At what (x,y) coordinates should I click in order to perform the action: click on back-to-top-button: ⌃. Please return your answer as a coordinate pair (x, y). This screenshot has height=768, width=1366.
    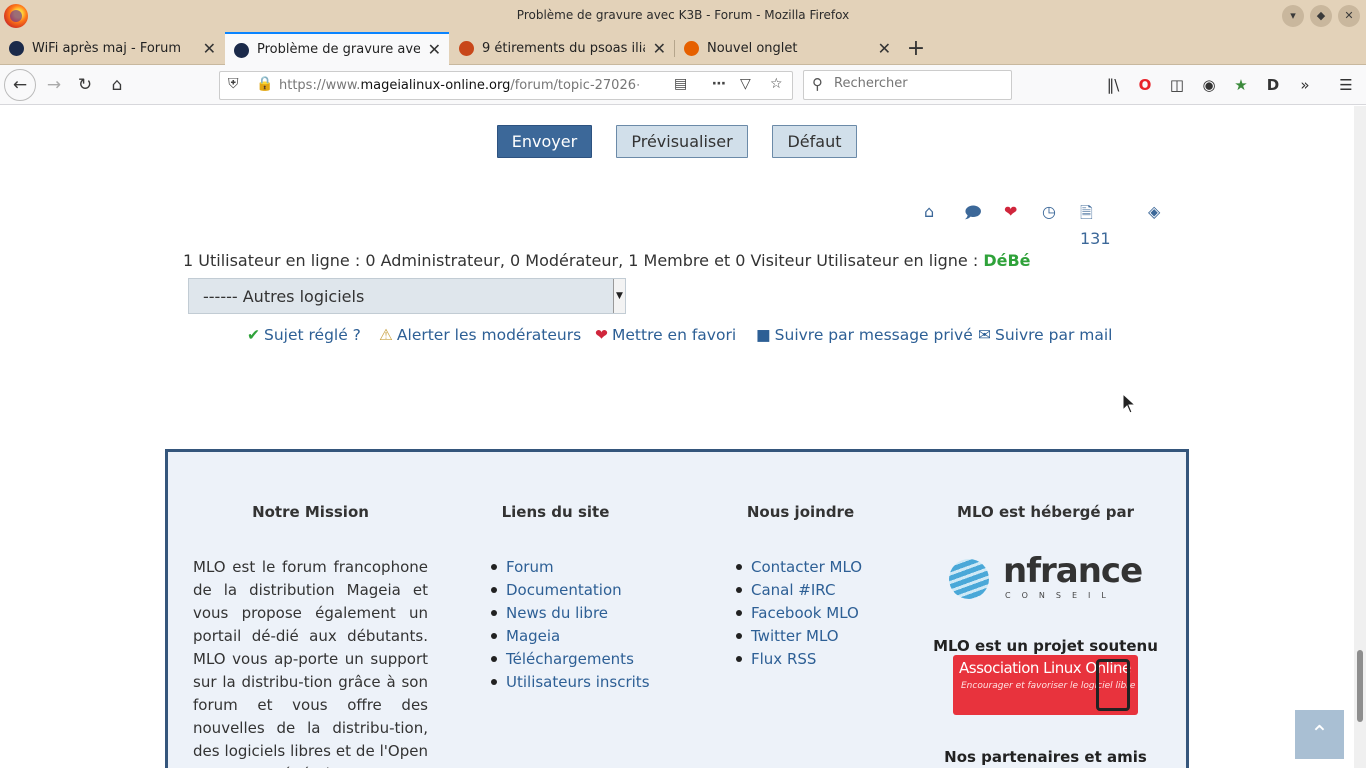
    Looking at the image, I should click on (1319, 734).